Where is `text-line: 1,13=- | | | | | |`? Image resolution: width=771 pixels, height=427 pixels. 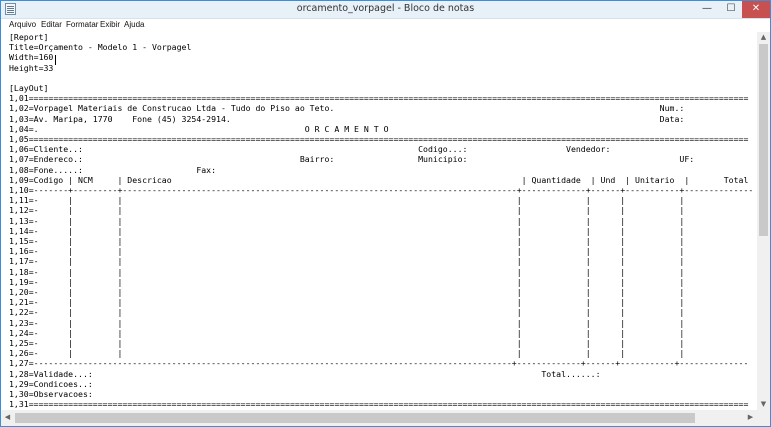 text-line: 1,13=- | | | | | | is located at coordinates (347, 220).